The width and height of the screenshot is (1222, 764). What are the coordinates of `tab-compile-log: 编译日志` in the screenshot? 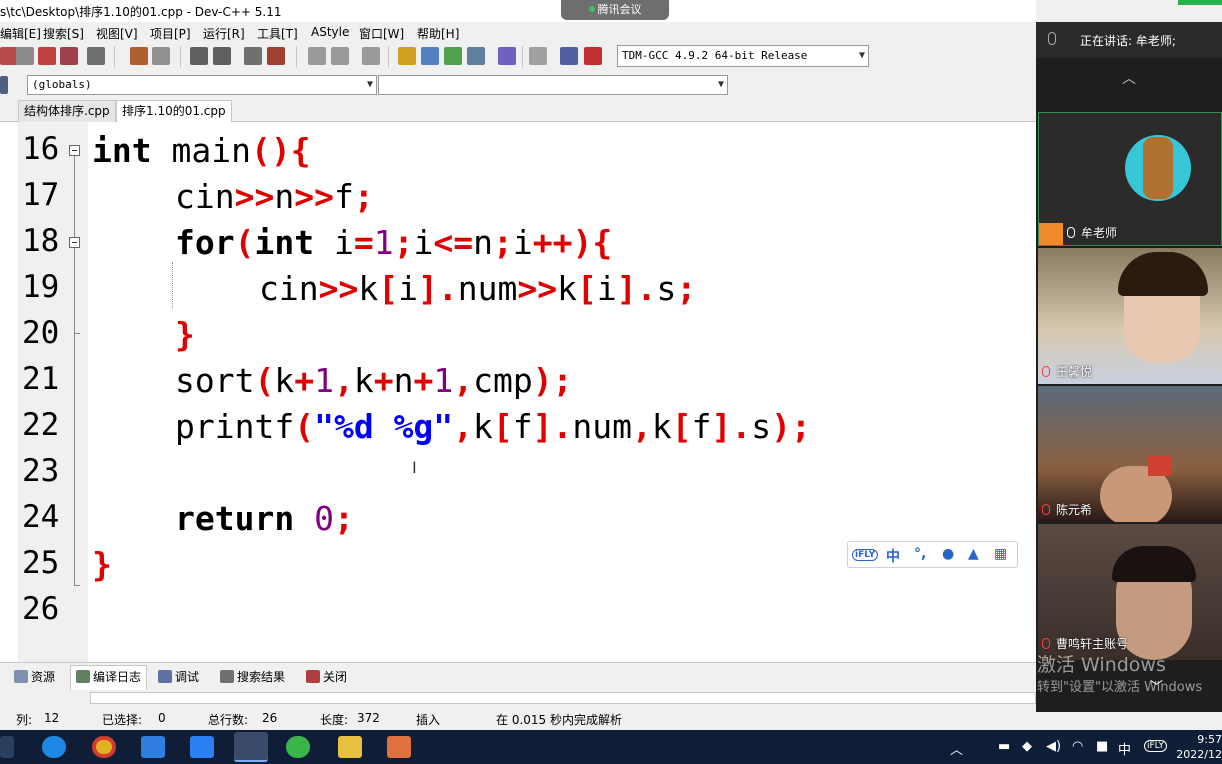 It's located at (109, 677).